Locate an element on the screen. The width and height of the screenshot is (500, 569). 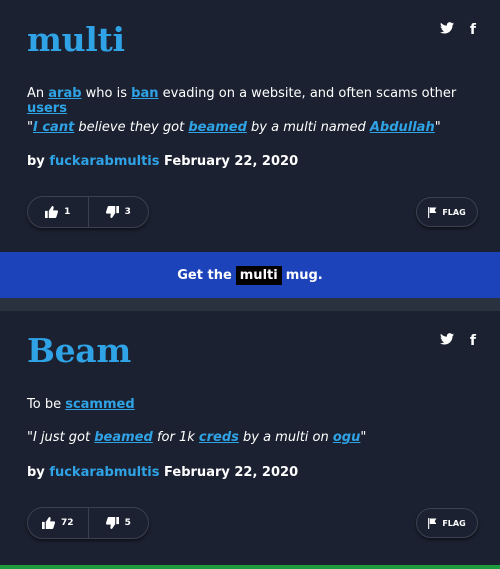
example-text: by a multi on is located at coordinates (285, 437).